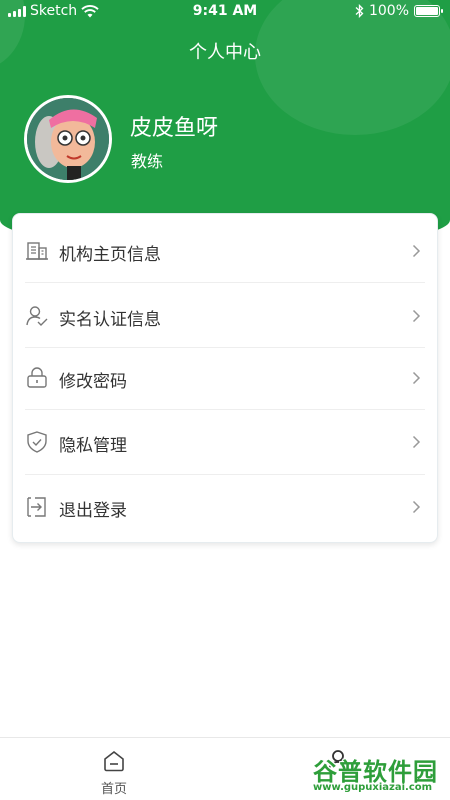 The image size is (450, 800). Describe the element at coordinates (37, 316) in the screenshot. I see `user-verified-icon` at that location.